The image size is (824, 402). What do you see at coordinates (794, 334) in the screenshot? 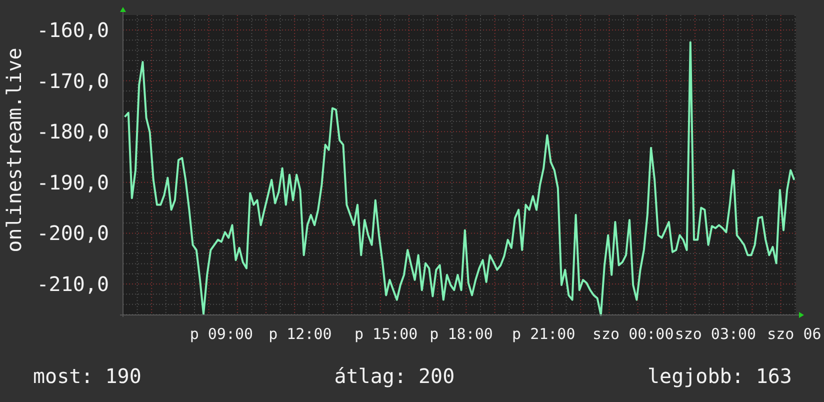
I see `x-tick-label: szo 06` at bounding box center [794, 334].